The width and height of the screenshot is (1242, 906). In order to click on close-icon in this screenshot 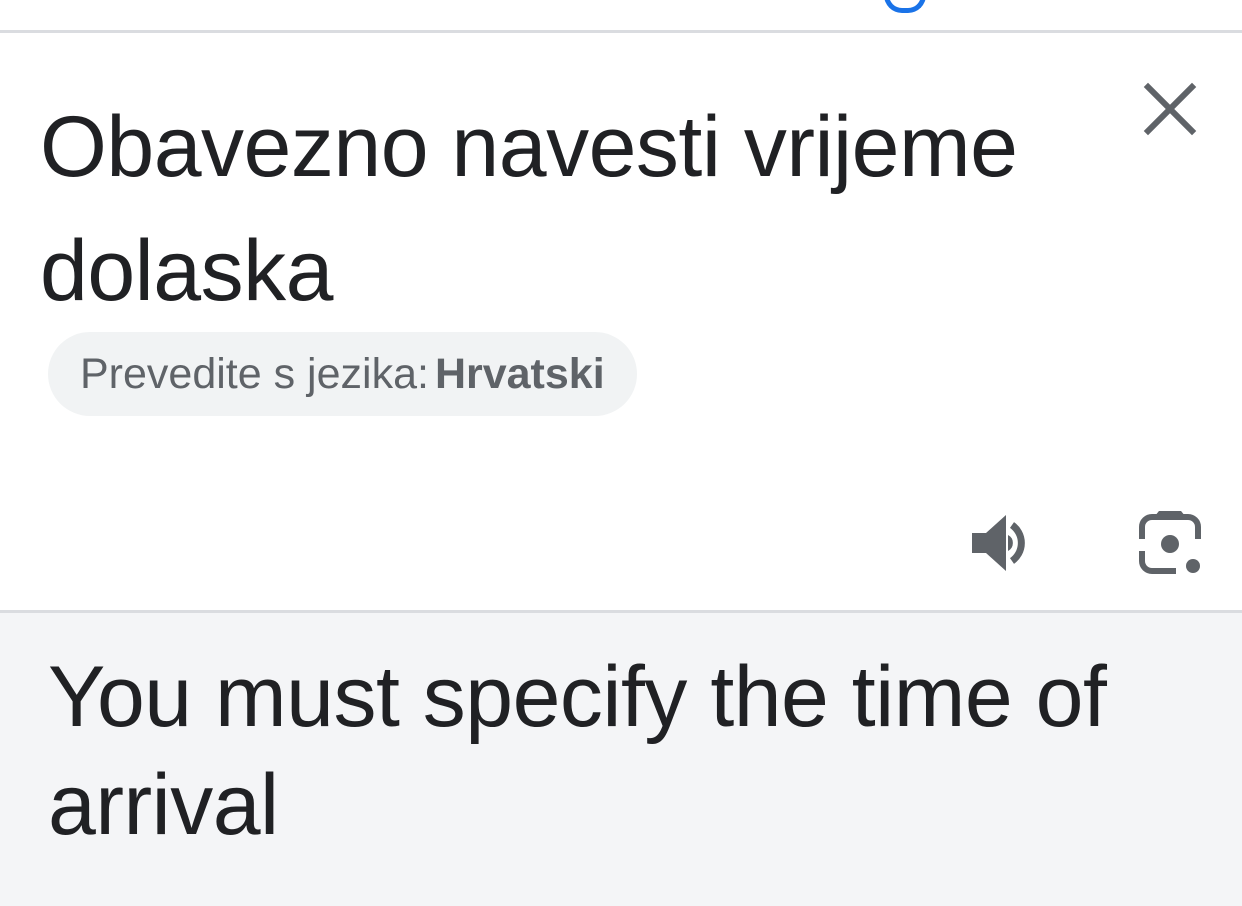, I will do `click(1170, 109)`.